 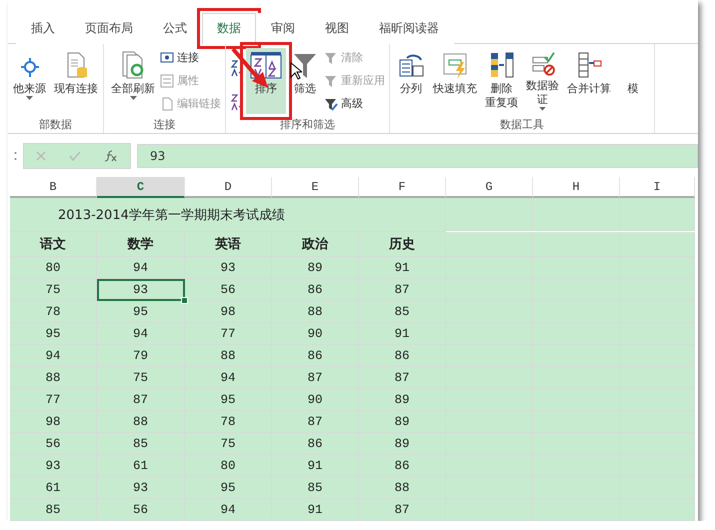 I want to click on column-header: F, so click(x=402, y=187).